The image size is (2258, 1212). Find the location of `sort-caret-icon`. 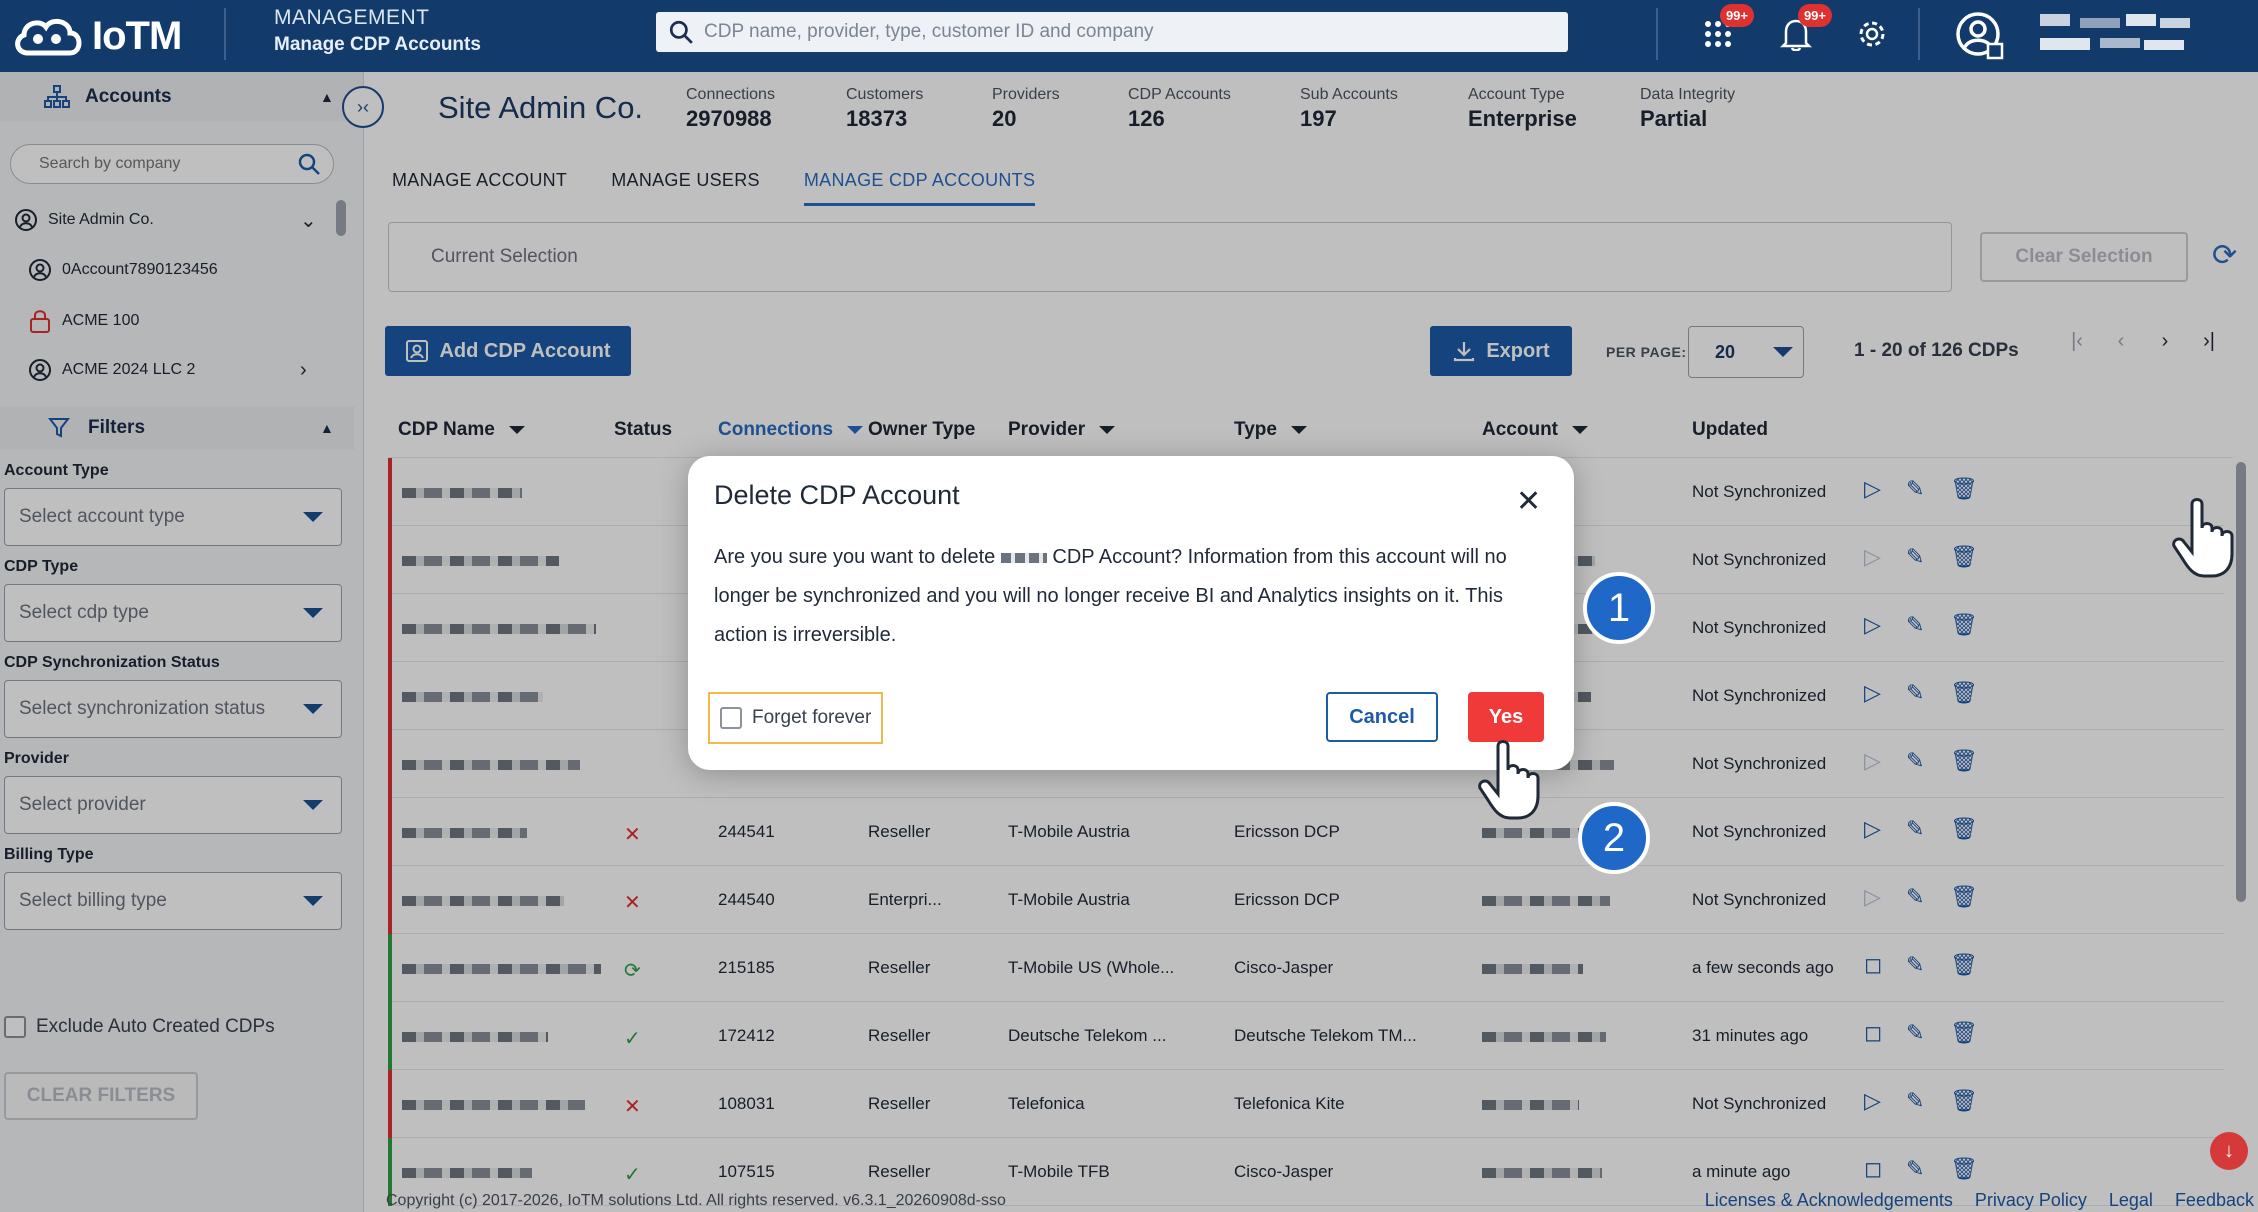

sort-caret-icon is located at coordinates (855, 429).